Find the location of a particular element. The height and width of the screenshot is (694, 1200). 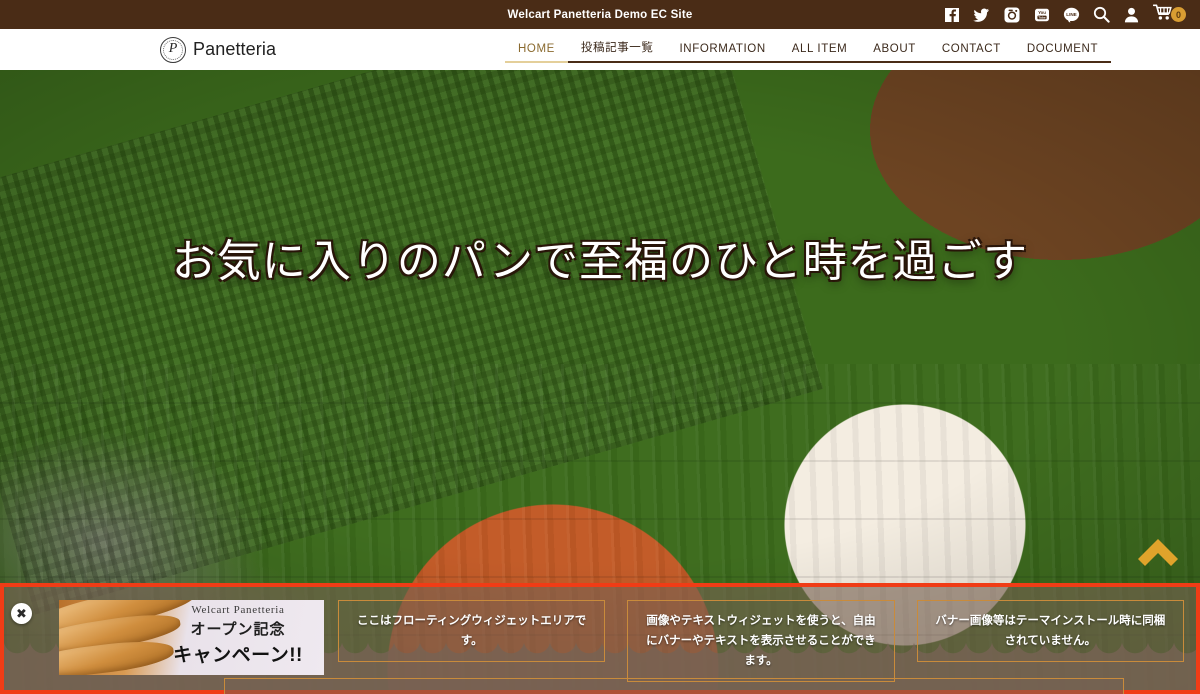

nav-item-posts: 投稿記事一覧 is located at coordinates (617, 54).